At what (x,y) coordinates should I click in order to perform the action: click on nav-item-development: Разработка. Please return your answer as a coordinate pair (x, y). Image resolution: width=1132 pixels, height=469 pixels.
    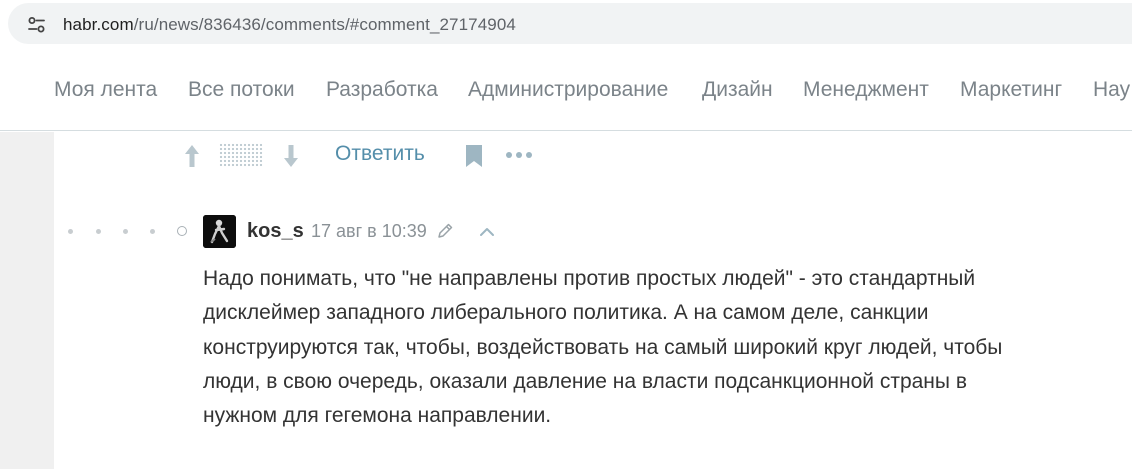
    Looking at the image, I should click on (382, 90).